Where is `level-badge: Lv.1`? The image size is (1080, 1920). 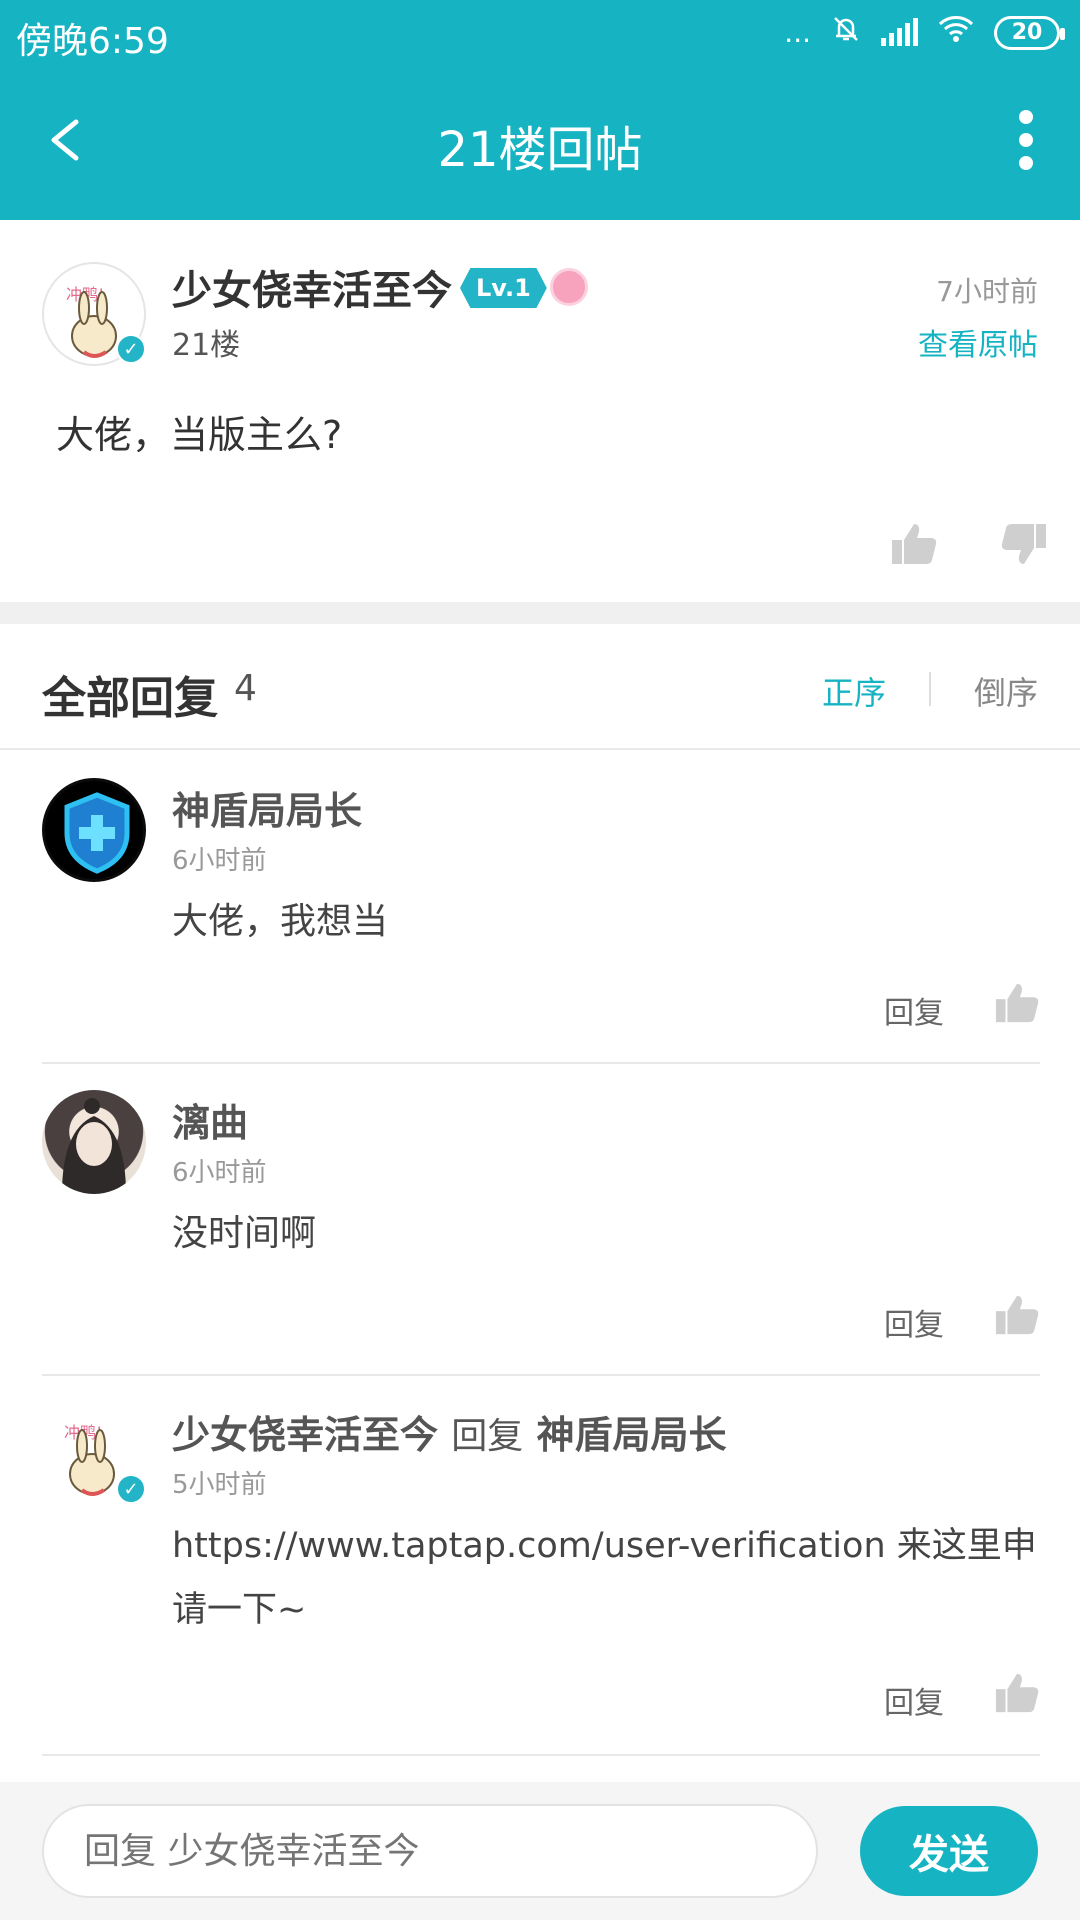
level-badge: Lv.1 is located at coordinates (503, 288).